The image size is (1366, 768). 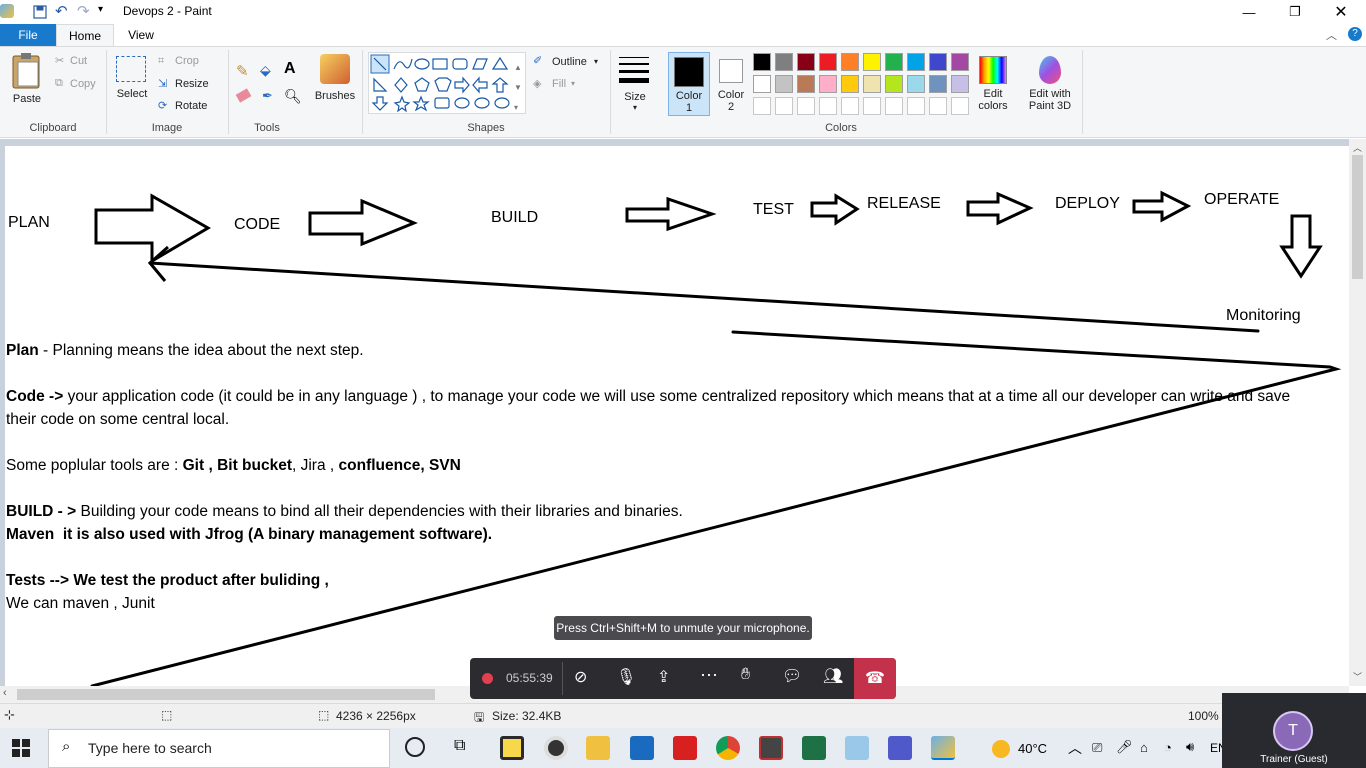 What do you see at coordinates (415, 747) in the screenshot?
I see `cortana-icon` at bounding box center [415, 747].